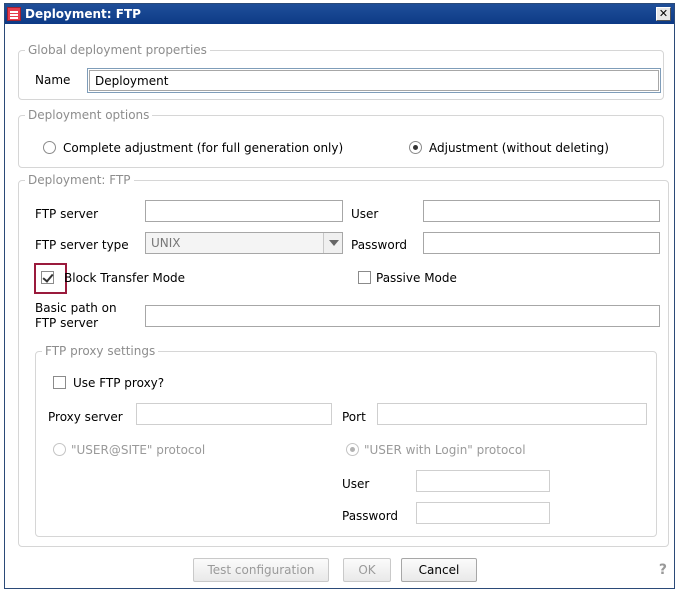  What do you see at coordinates (244, 243) in the screenshot?
I see `ftp-server-type-select: UNIX` at bounding box center [244, 243].